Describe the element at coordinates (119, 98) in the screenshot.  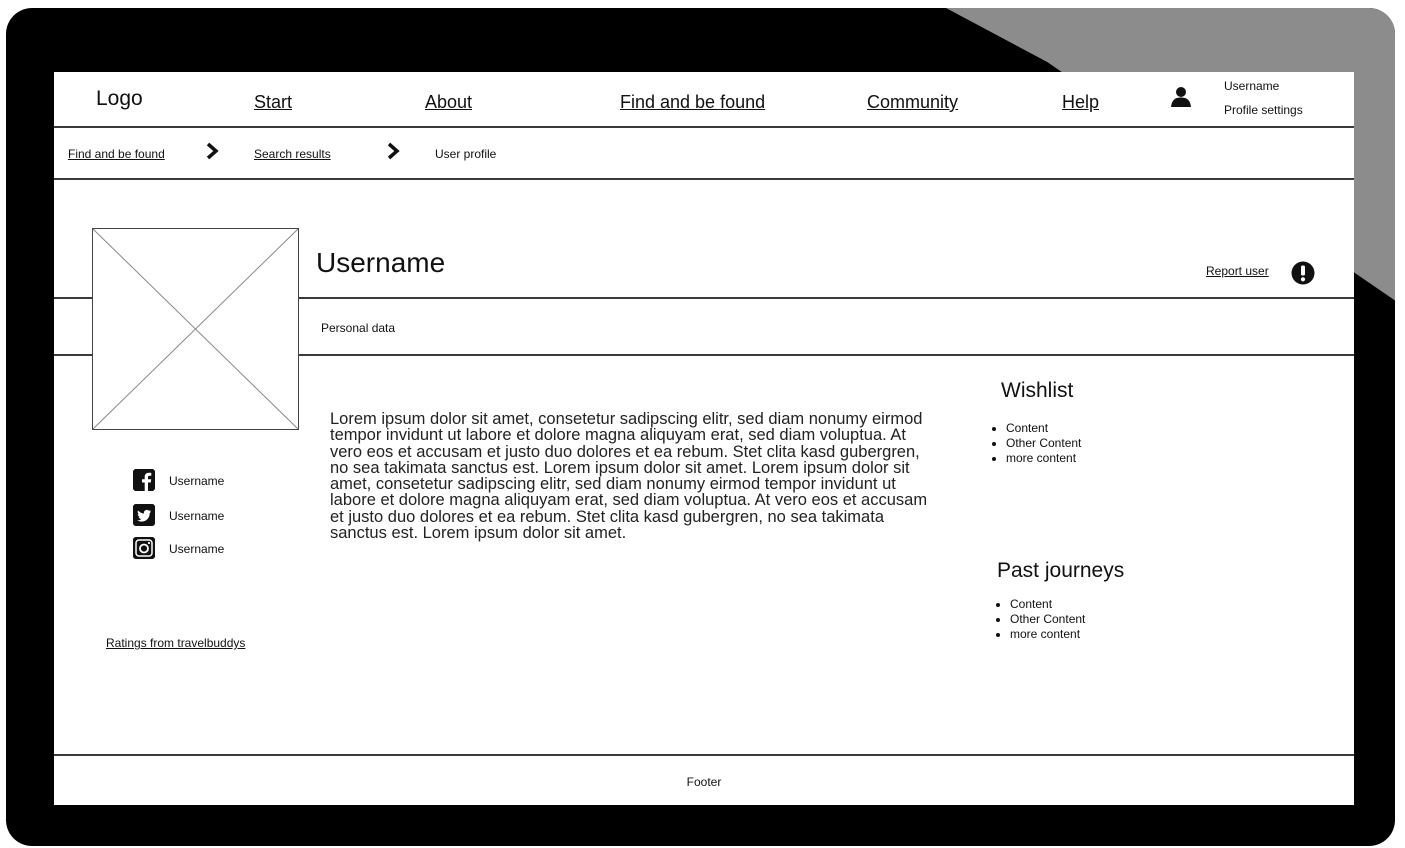
I see `logo: Logo` at that location.